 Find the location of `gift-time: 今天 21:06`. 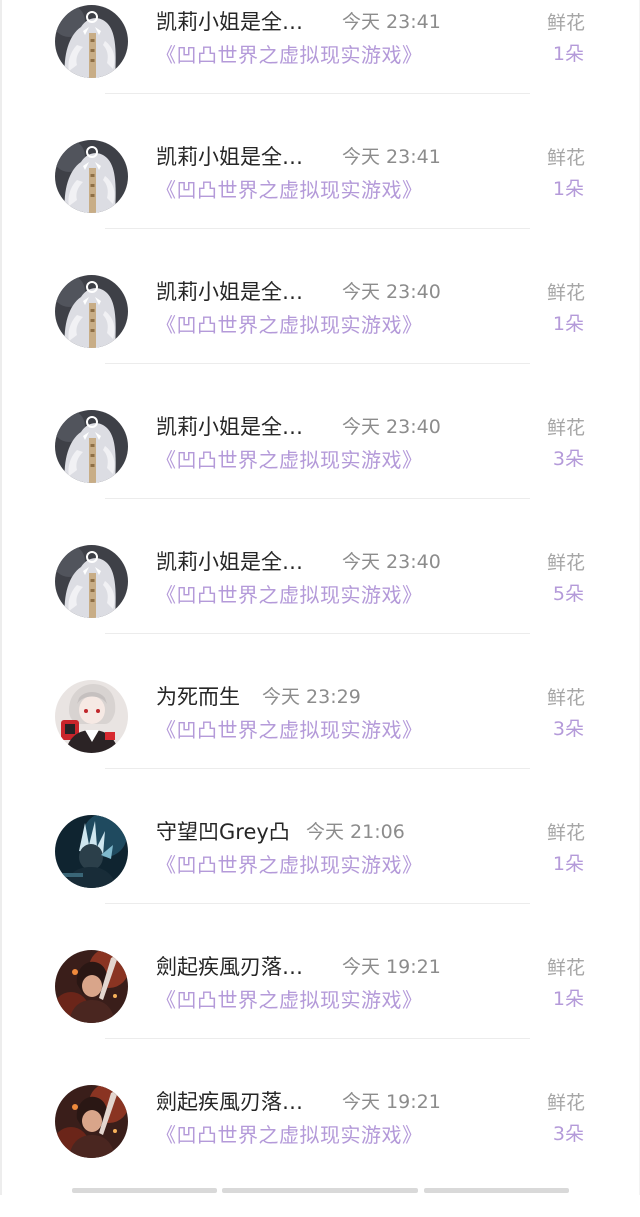

gift-time: 今天 21:06 is located at coordinates (355, 832).